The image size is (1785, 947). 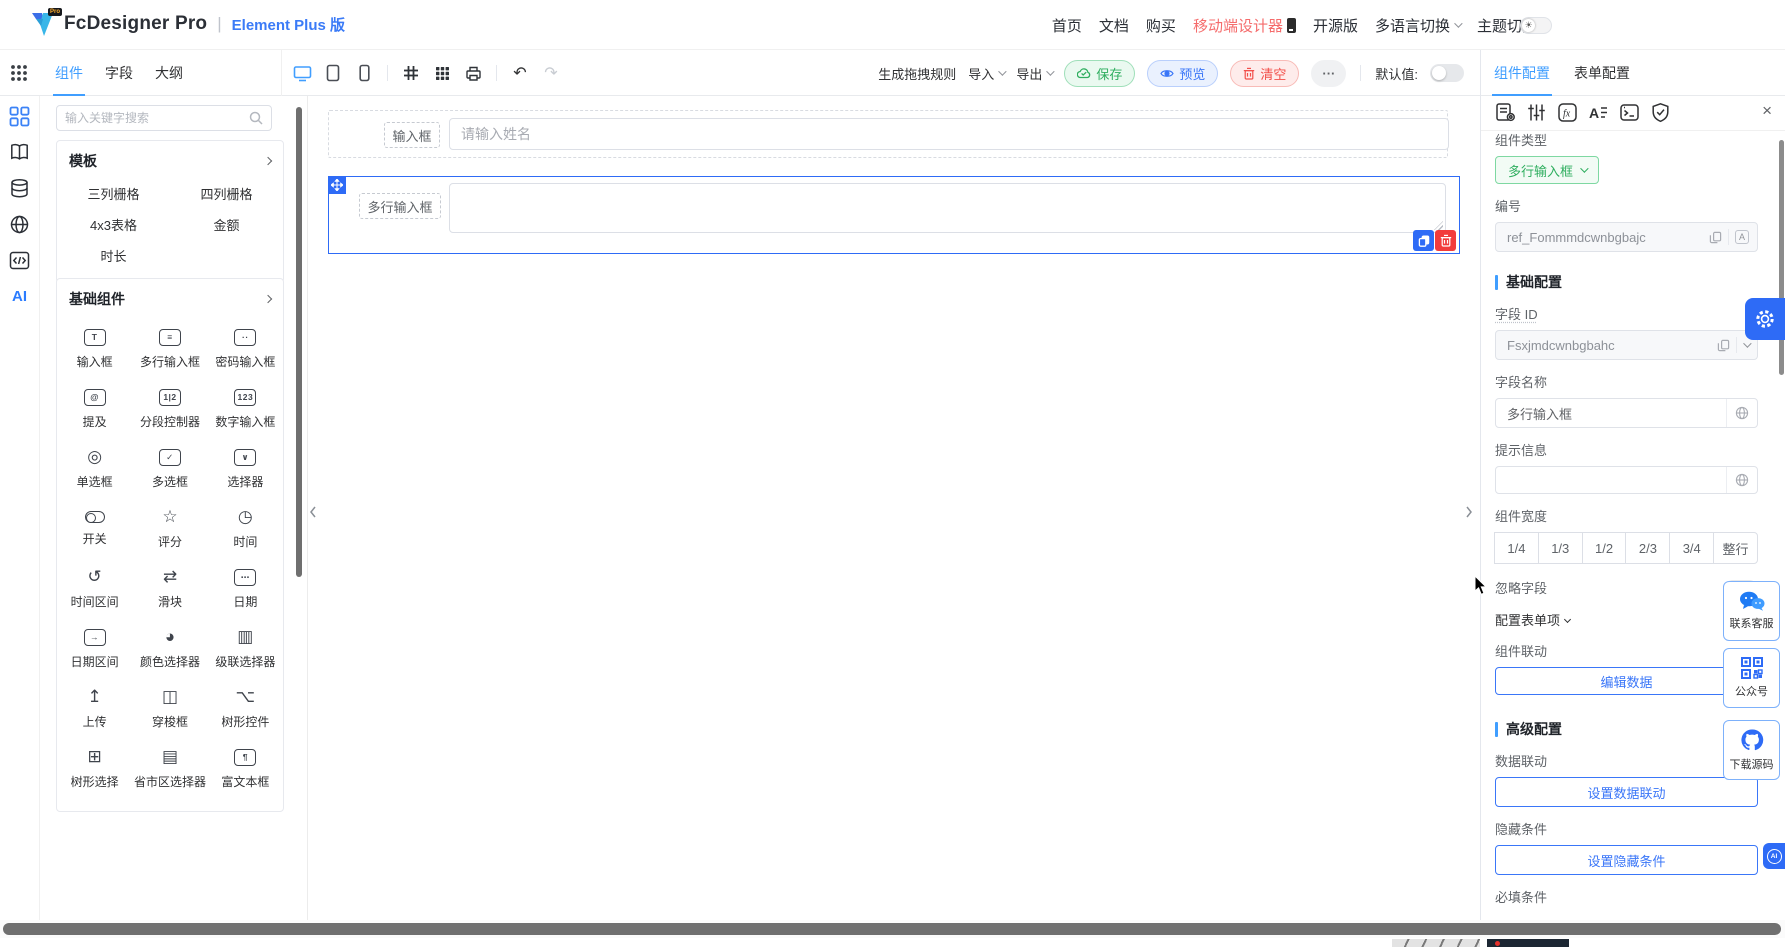 What do you see at coordinates (1265, 73) in the screenshot?
I see `clear-button: 清空` at bounding box center [1265, 73].